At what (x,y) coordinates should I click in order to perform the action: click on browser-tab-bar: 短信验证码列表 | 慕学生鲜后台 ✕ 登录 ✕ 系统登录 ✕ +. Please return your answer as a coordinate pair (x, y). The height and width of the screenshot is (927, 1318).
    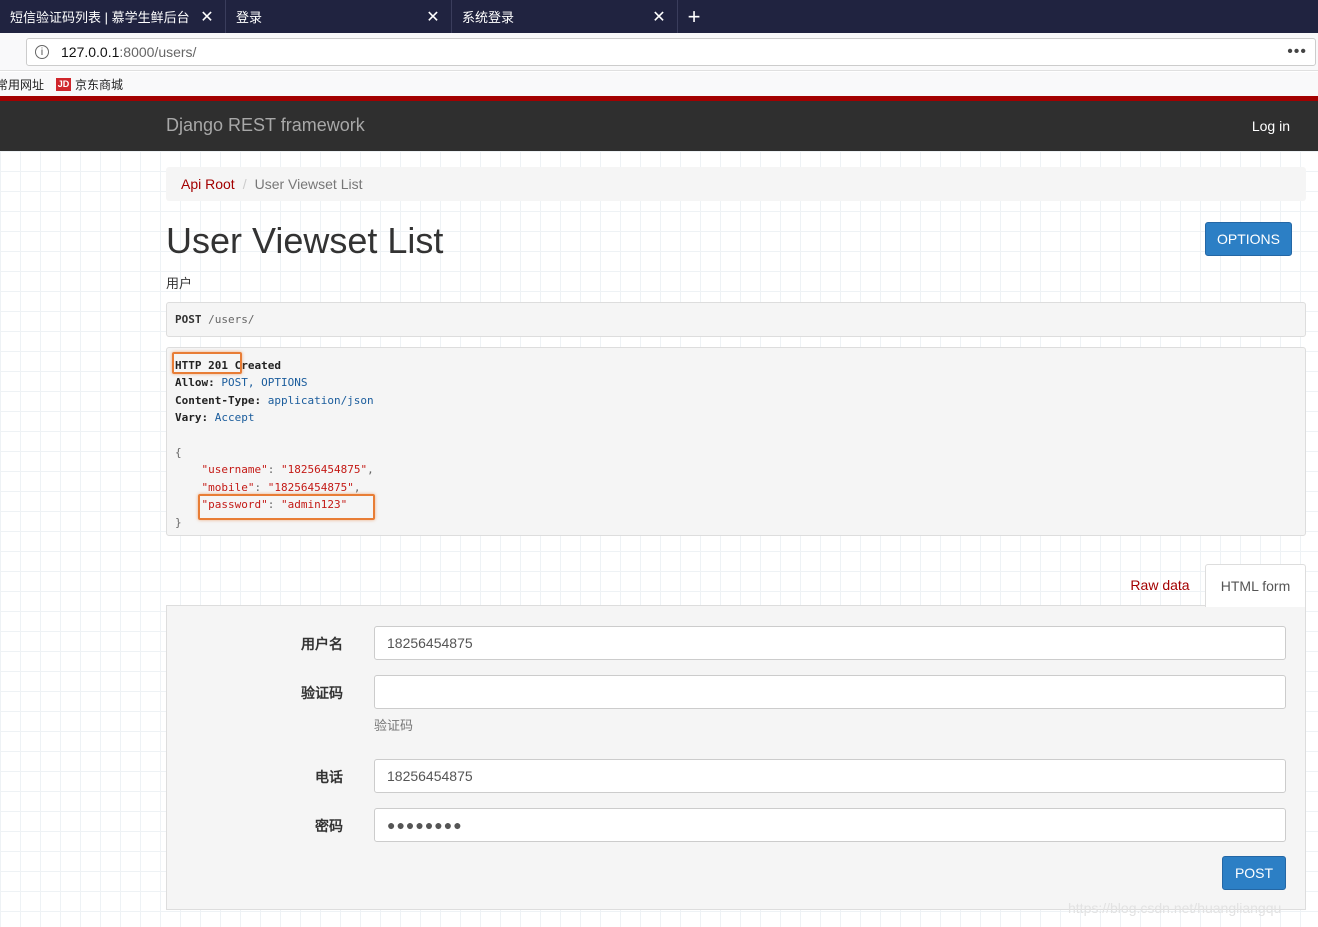
    Looking at the image, I should click on (659, 16).